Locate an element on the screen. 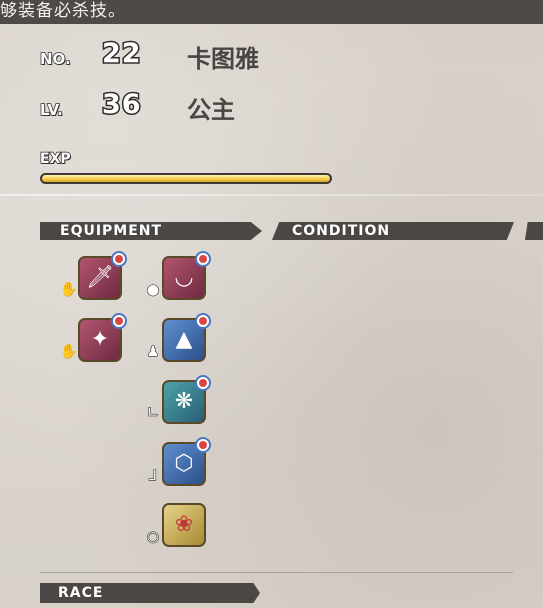  equipment-slot-armor-feet: ⬡ is located at coordinates (186, 461).